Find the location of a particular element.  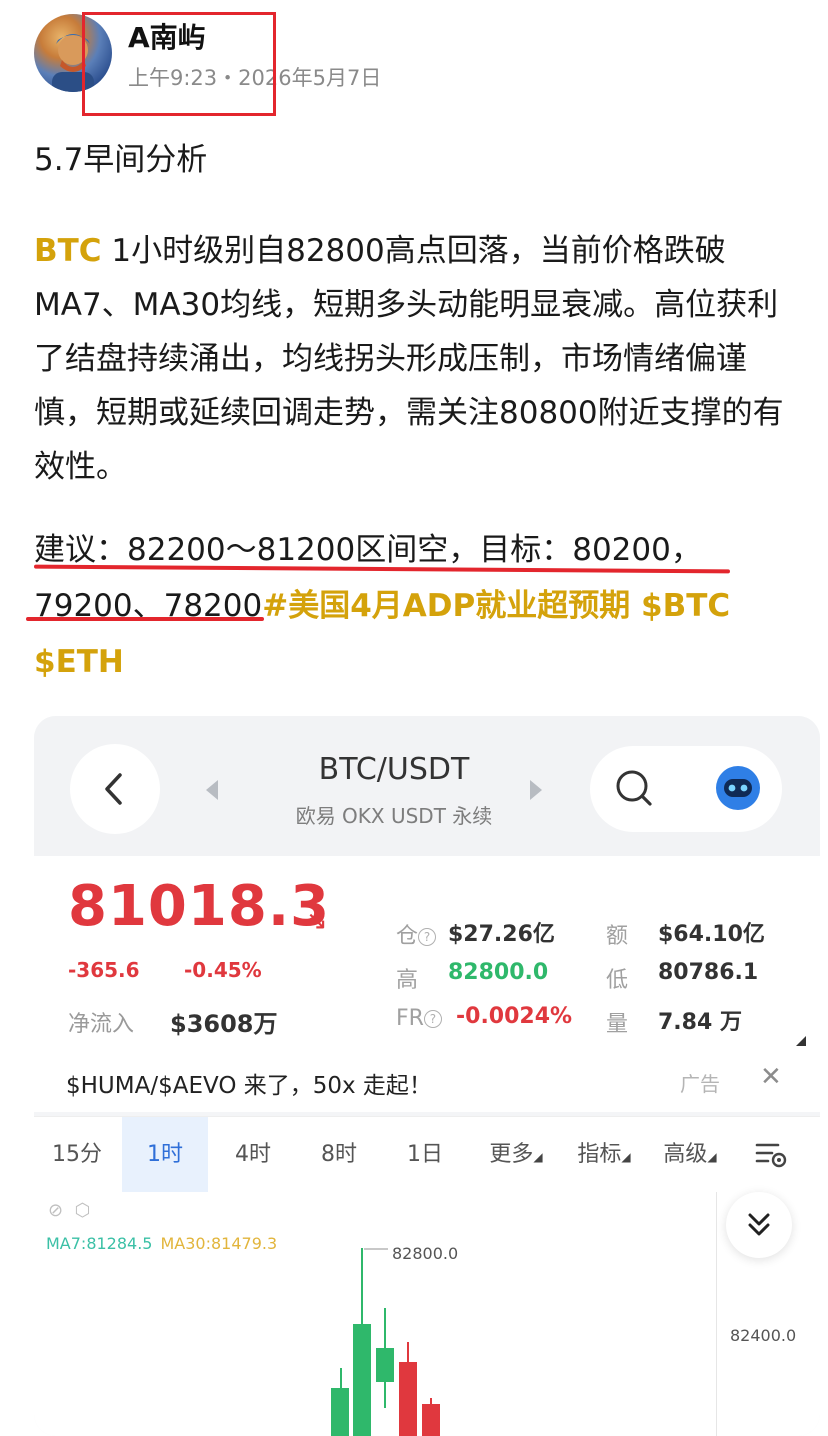

chart-settings-button is located at coordinates (771, 1157).